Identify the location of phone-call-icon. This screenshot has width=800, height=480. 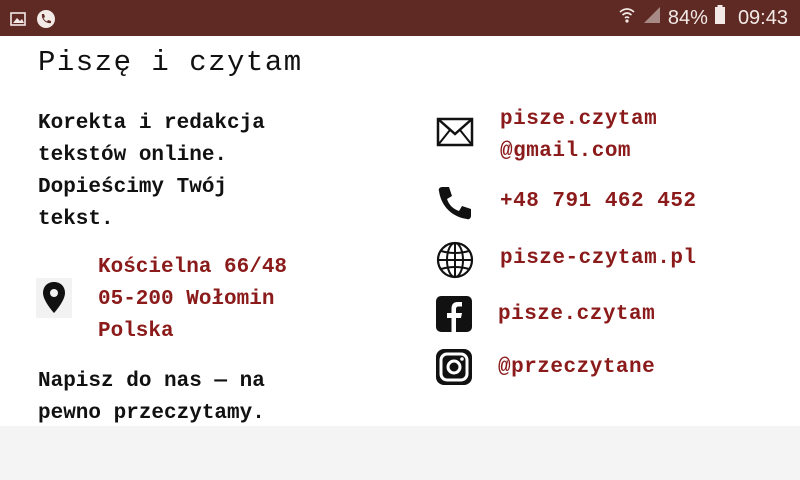
(46, 21).